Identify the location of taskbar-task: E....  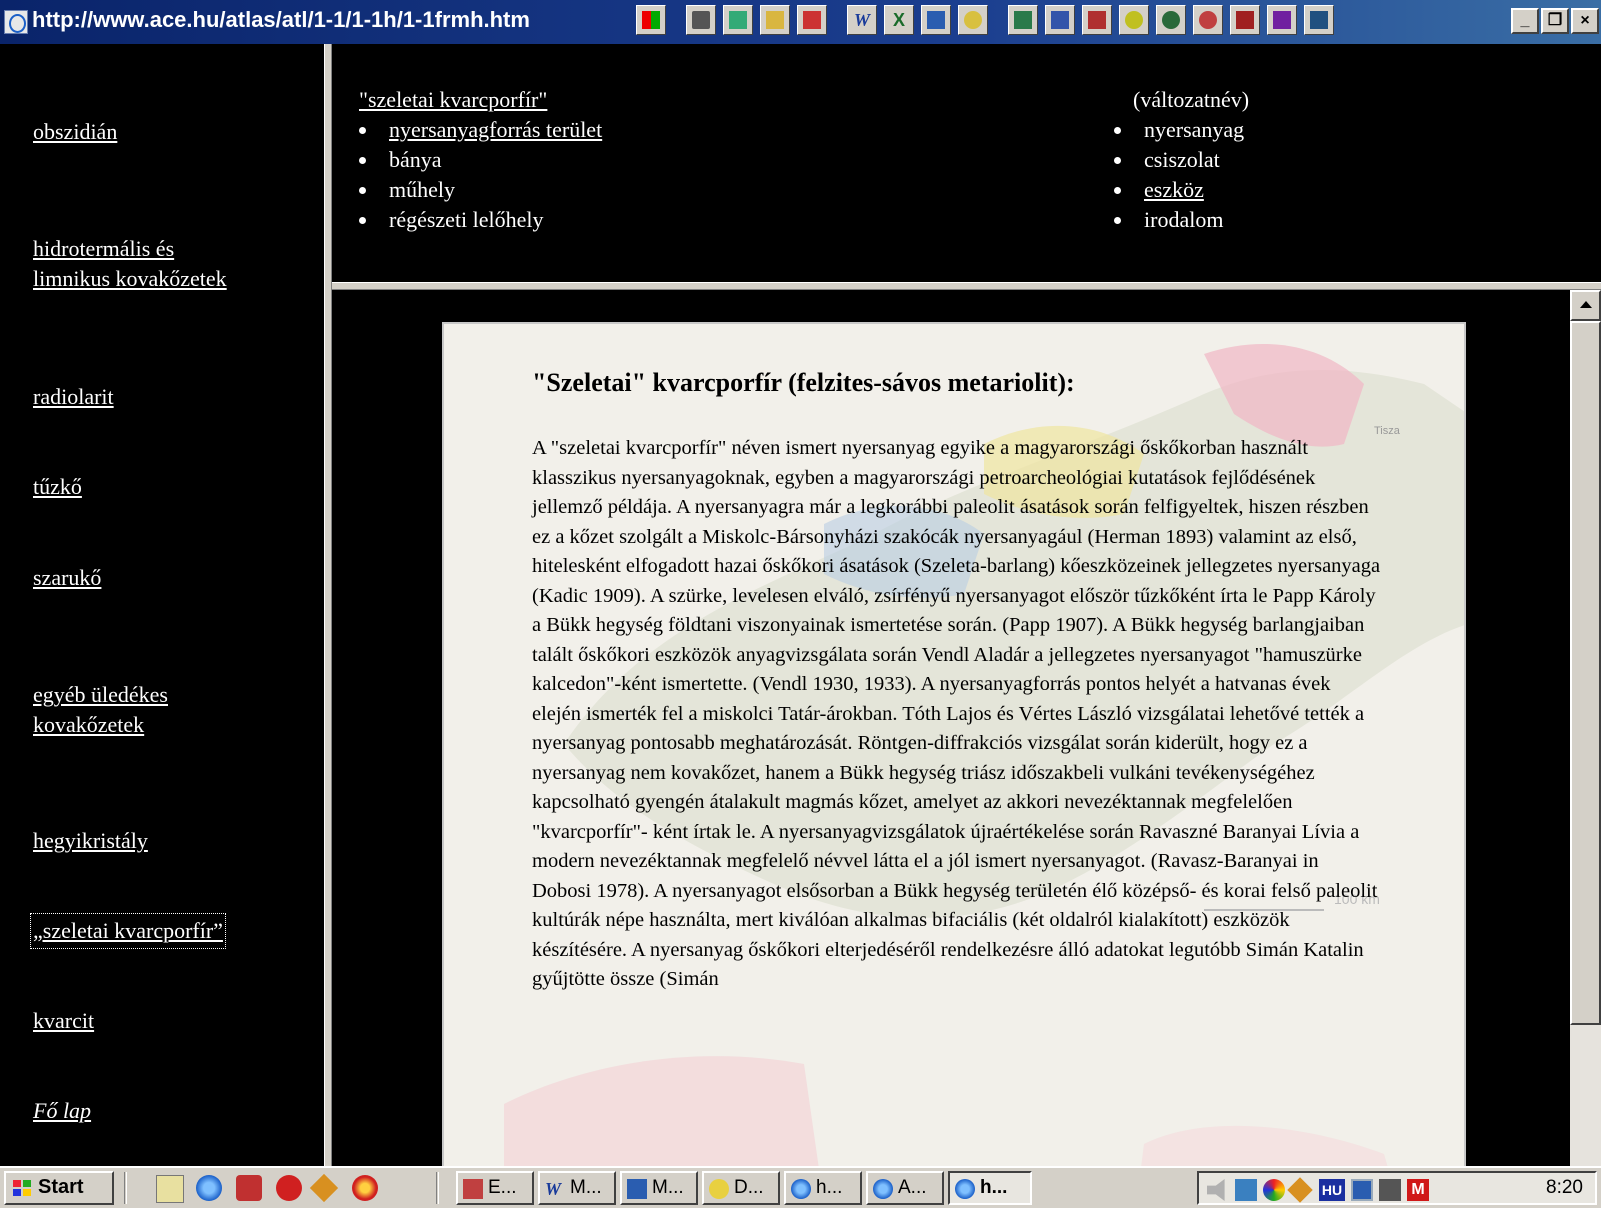
(495, 1188).